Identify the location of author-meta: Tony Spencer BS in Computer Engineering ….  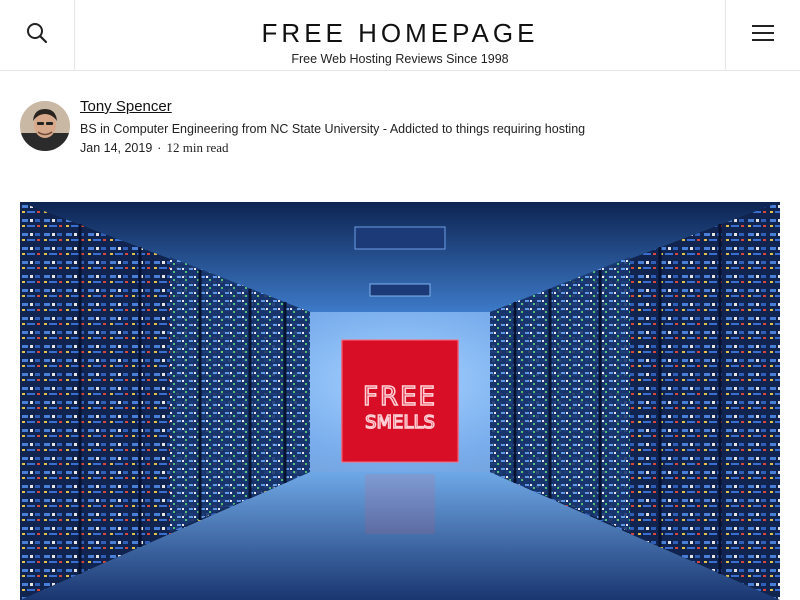
(332, 126).